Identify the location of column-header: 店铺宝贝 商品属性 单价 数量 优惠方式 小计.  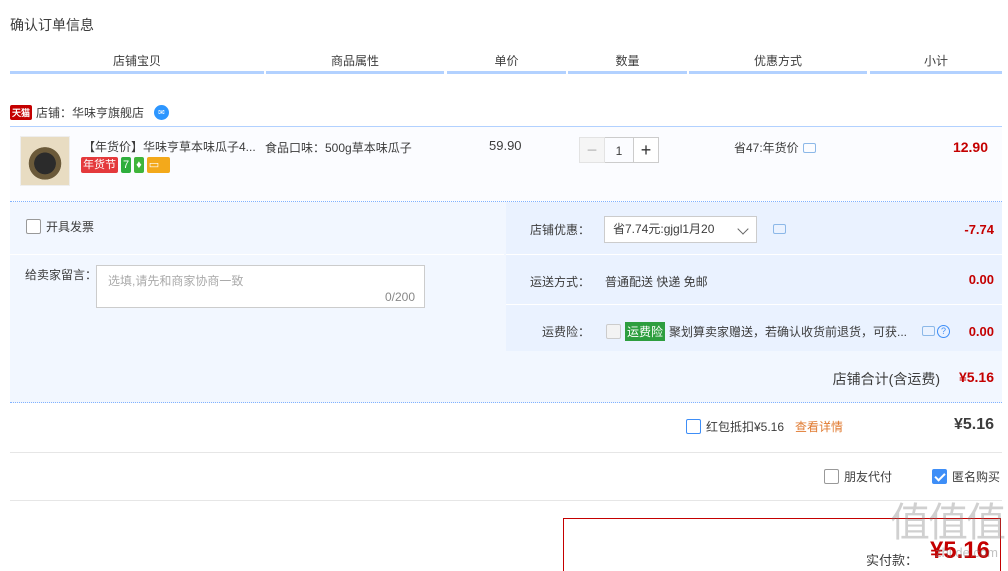
(506, 63).